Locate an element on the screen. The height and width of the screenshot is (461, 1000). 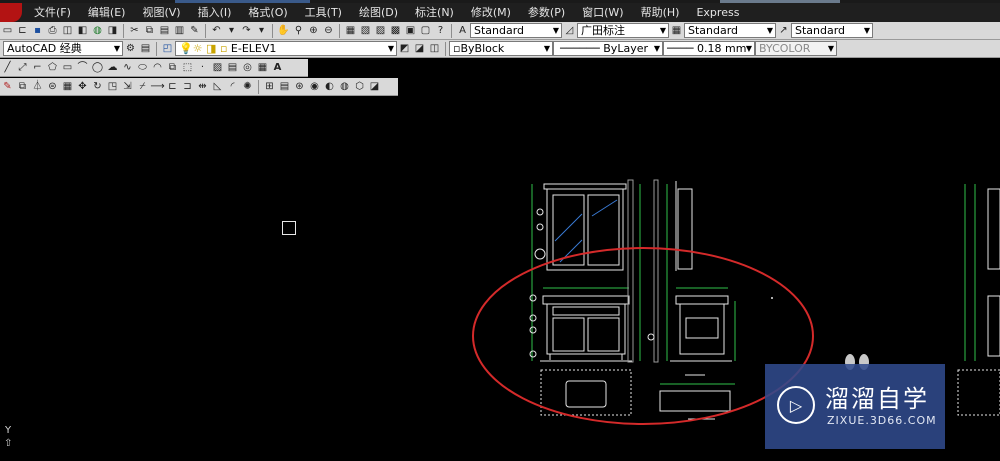
make-layer-current-icon: ◩ is located at coordinates (404, 48).